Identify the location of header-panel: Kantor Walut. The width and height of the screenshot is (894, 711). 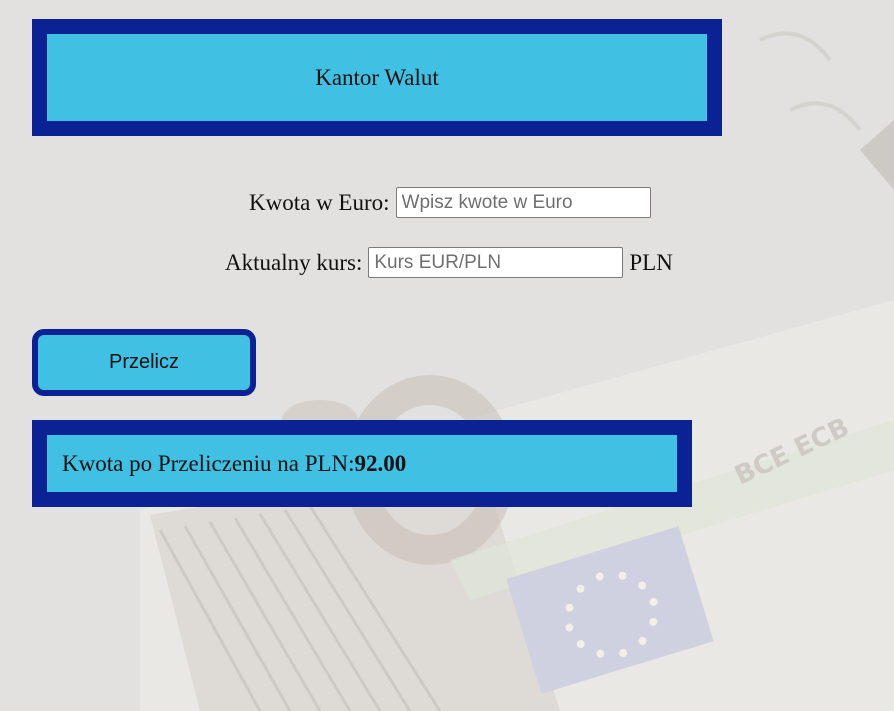
(377, 77).